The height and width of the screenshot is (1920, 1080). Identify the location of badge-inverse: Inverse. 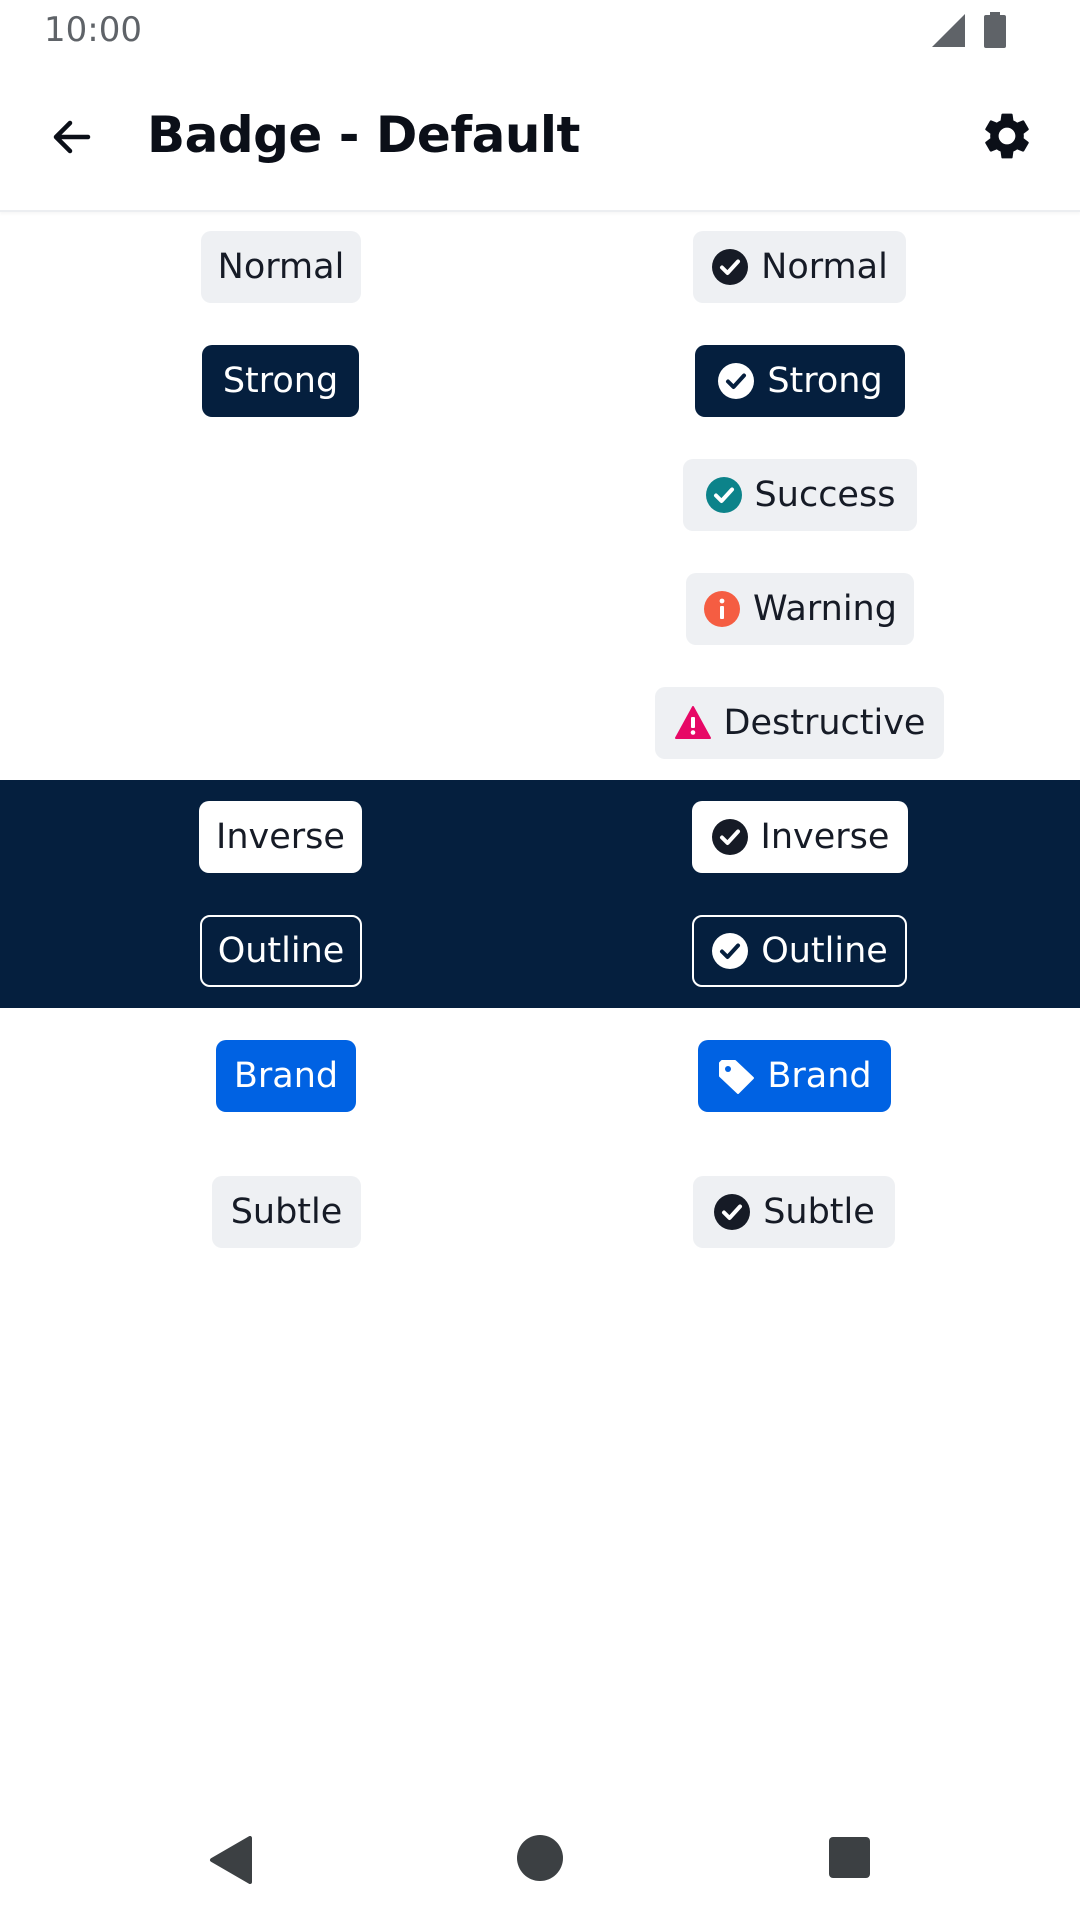
(280, 837).